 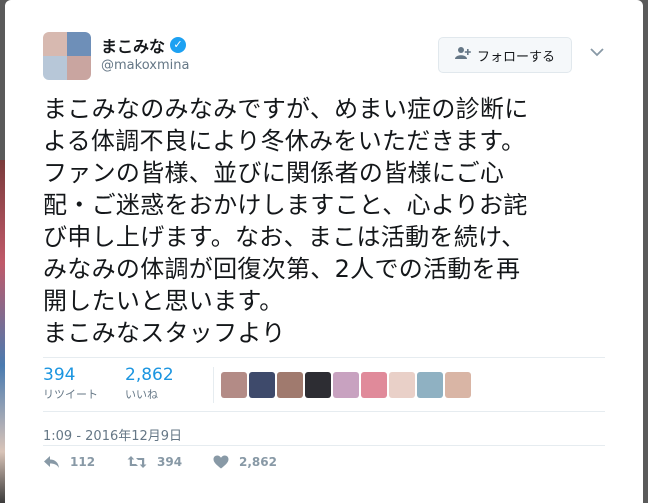 I want to click on verified-badge-icon: ✓, so click(x=178, y=45).